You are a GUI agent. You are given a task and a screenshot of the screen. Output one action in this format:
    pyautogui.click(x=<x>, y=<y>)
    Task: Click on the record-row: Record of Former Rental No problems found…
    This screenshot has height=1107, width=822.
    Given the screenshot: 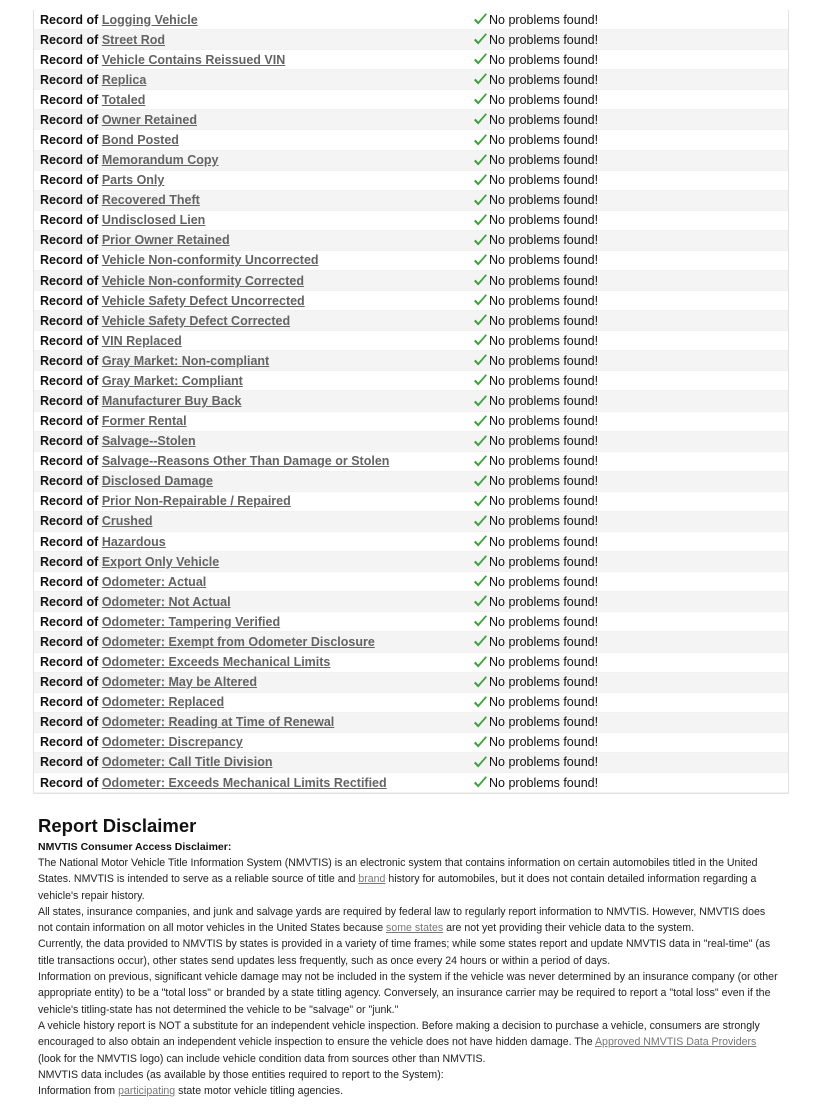 What is the action you would take?
    pyautogui.click(x=411, y=422)
    